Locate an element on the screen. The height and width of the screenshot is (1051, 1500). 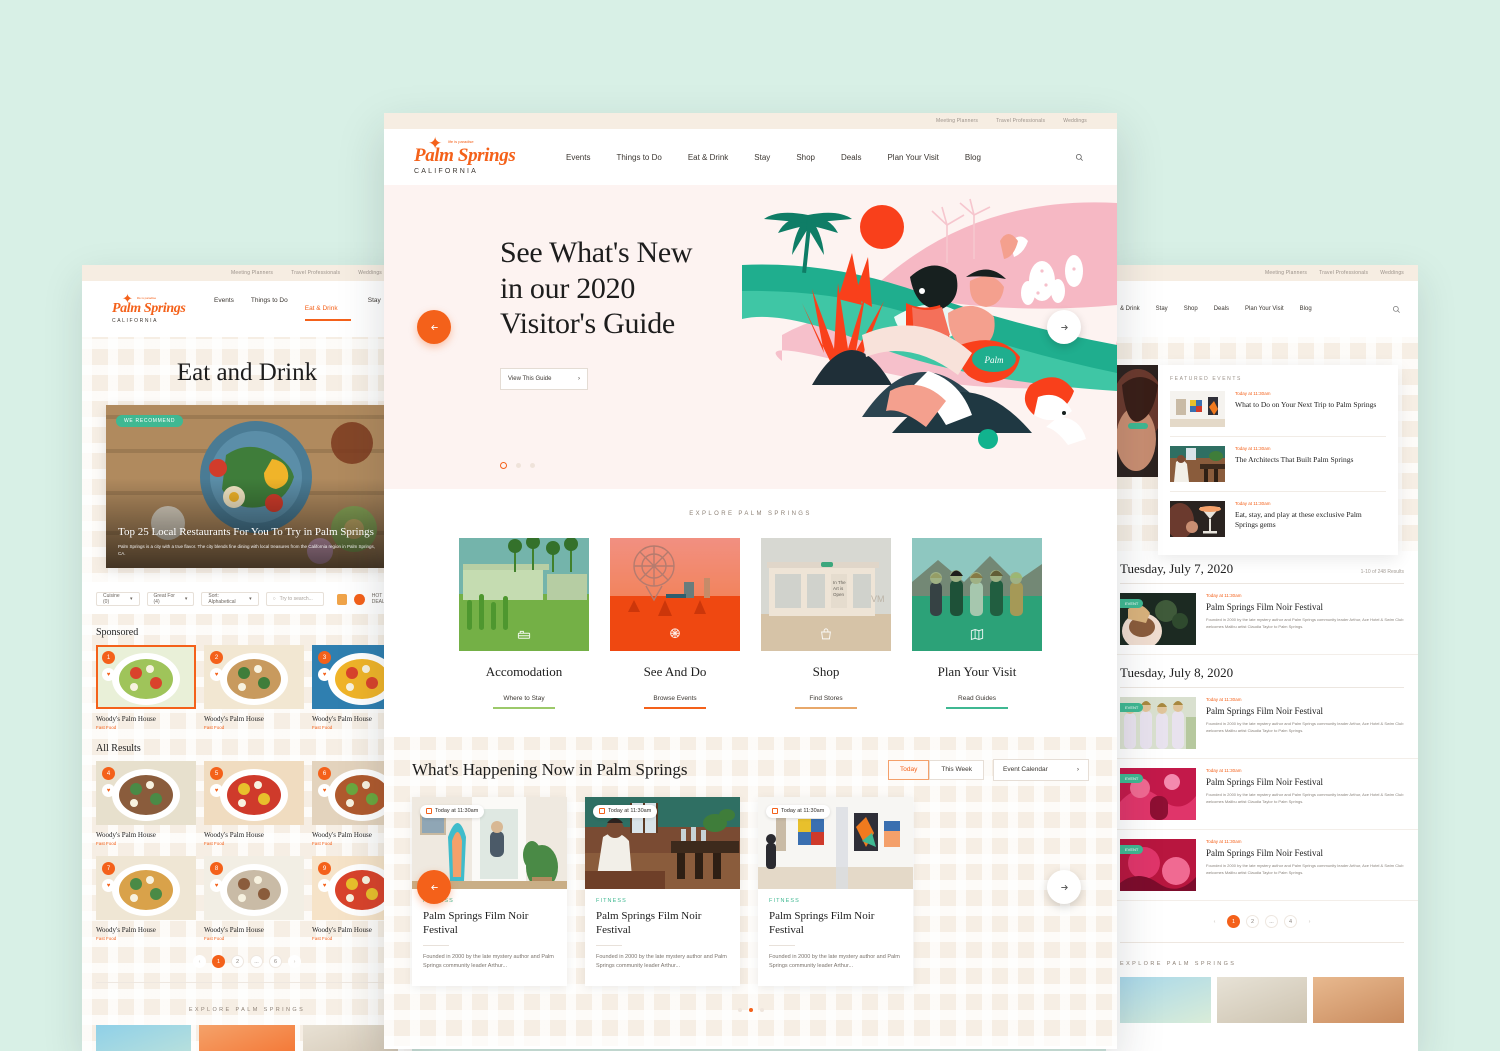
explore-card-cta: Browse Events is located at coordinates (675, 698).